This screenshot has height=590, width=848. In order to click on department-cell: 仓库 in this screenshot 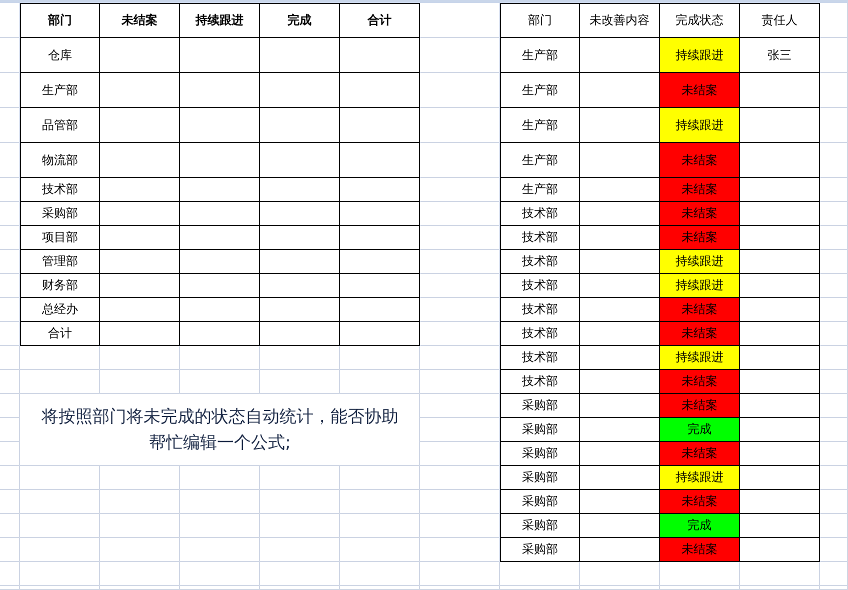, I will do `click(60, 55)`.